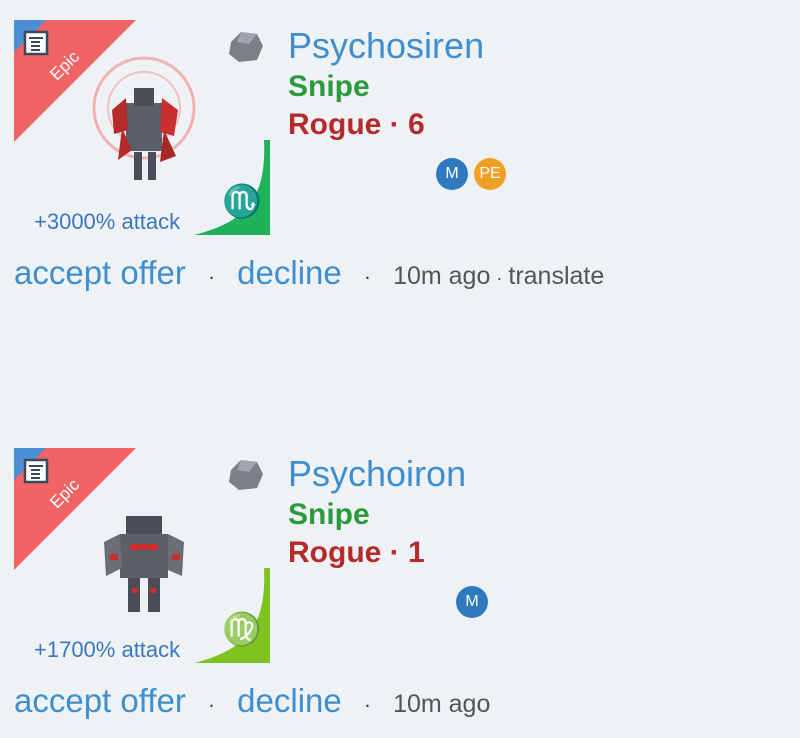 This screenshot has width=800, height=738. What do you see at coordinates (416, 552) in the screenshot?
I see `hero-level: 1` at bounding box center [416, 552].